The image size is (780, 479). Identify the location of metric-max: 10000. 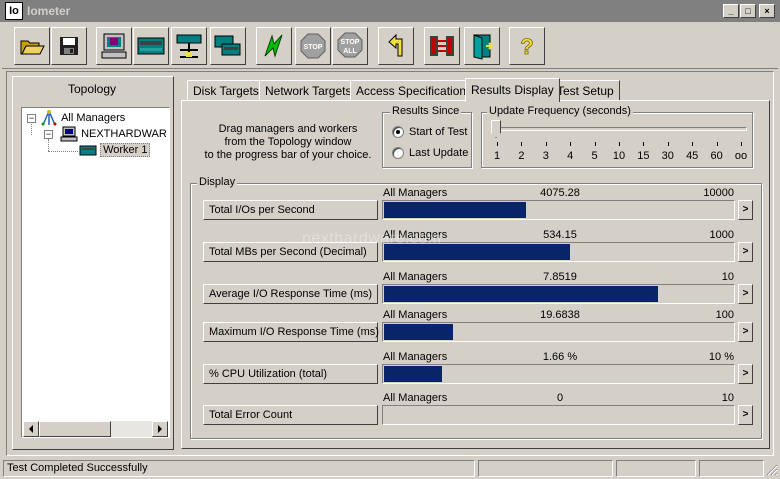
(718, 193).